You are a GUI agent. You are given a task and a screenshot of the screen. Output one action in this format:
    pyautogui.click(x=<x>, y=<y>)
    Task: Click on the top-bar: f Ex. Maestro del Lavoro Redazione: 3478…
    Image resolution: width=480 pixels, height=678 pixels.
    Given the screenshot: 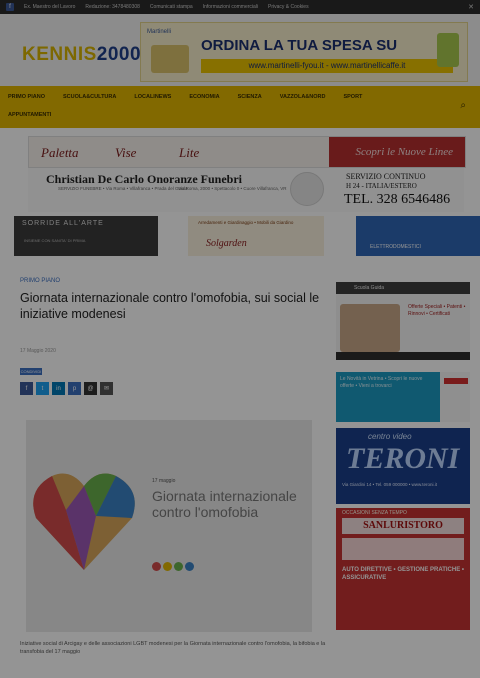 What is the action you would take?
    pyautogui.click(x=240, y=7)
    